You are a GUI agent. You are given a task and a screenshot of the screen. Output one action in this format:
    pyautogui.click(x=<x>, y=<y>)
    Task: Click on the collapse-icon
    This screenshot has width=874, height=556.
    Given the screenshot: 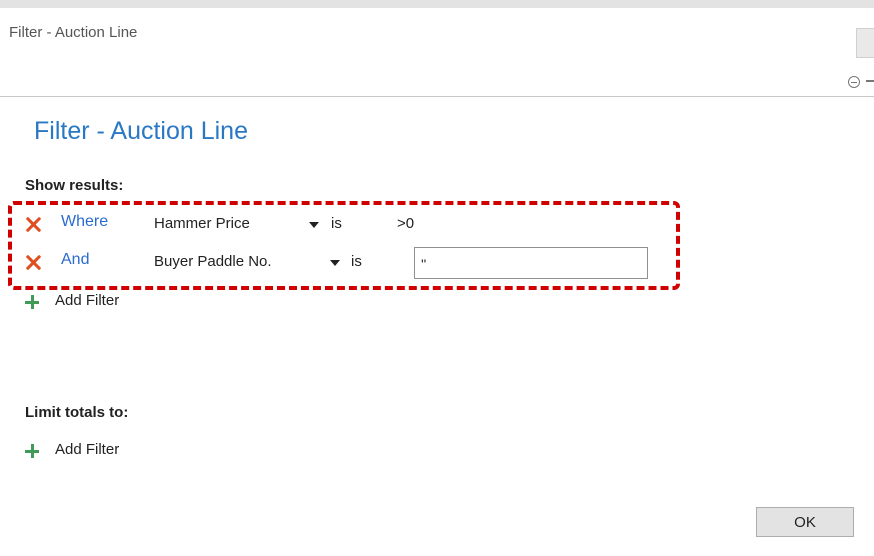 What is the action you would take?
    pyautogui.click(x=854, y=82)
    